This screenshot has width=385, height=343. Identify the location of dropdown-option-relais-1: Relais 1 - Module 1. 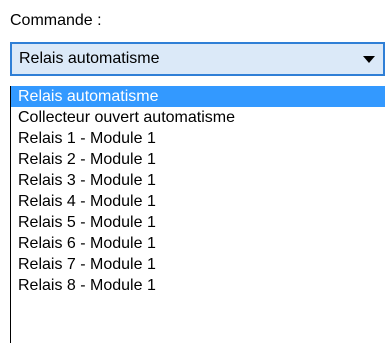
(198, 138).